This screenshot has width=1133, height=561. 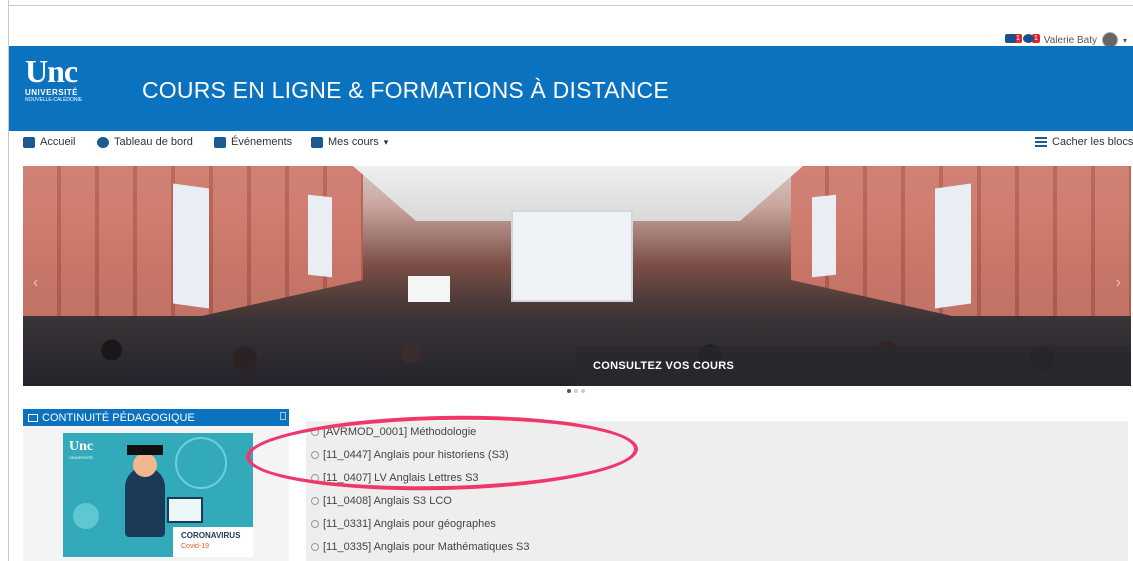 What do you see at coordinates (33, 417) in the screenshot?
I see `block-list-icon` at bounding box center [33, 417].